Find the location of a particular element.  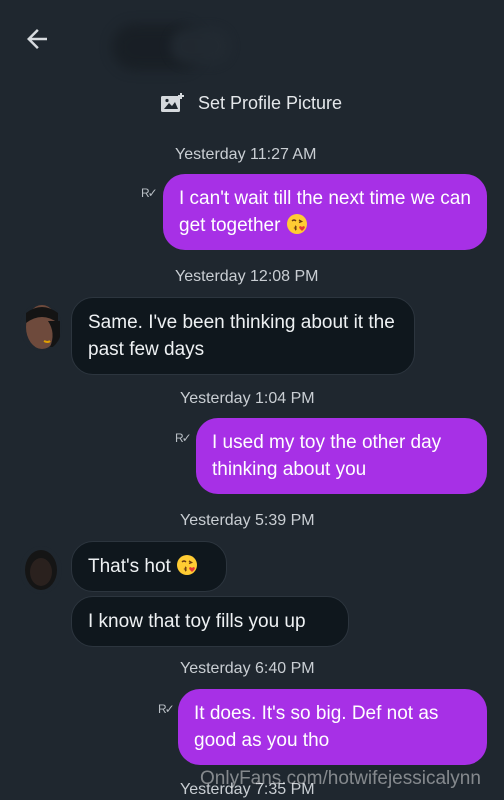

conversation-header is located at coordinates (252, 40).